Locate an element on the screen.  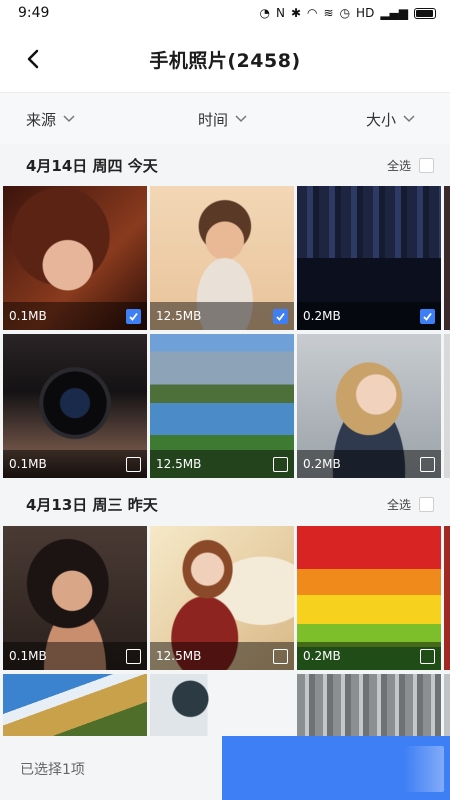
battery-icon is located at coordinates (425, 13).